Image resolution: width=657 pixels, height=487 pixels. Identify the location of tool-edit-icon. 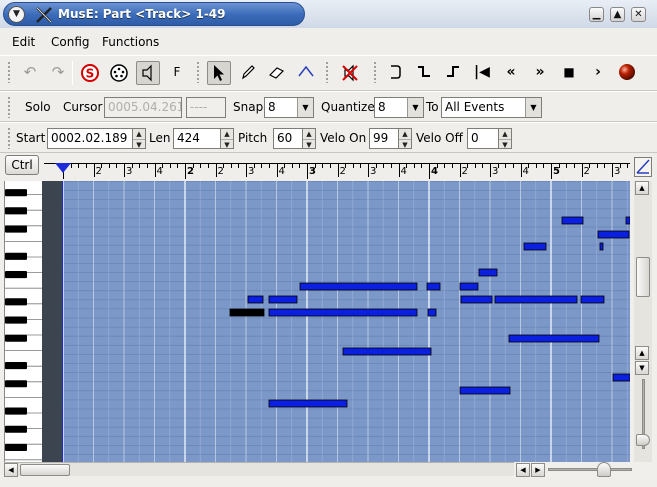
(643, 167).